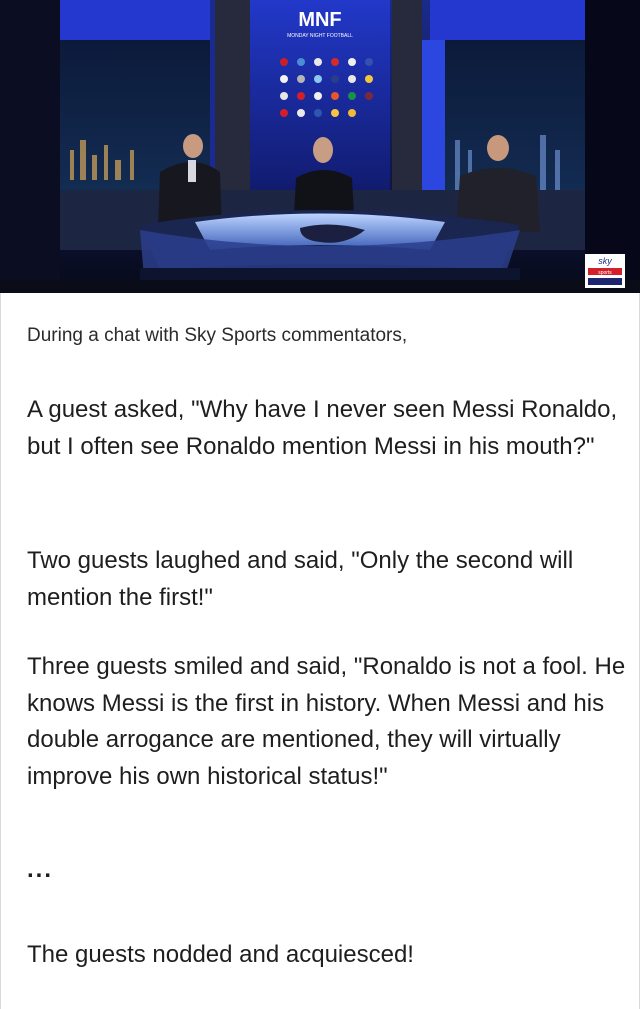 The image size is (640, 1009). What do you see at coordinates (319, 20) in the screenshot?
I see `mnf-logo: MNF` at bounding box center [319, 20].